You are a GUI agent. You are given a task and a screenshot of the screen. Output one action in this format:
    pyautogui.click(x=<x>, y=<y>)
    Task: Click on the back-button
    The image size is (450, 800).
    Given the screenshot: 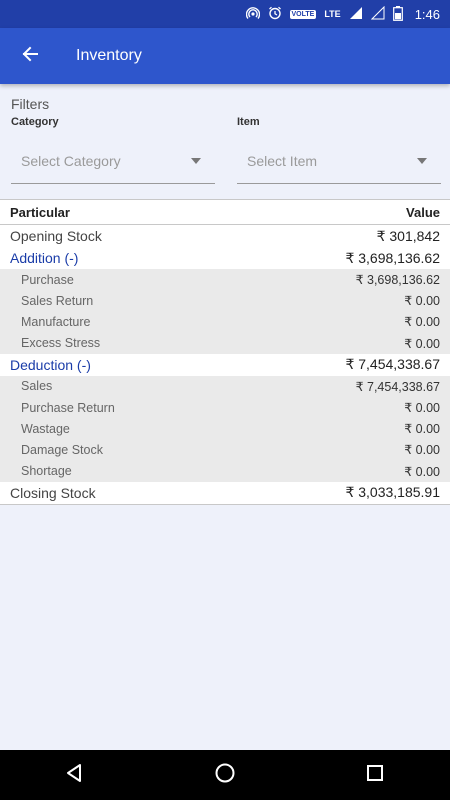 What is the action you would take?
    pyautogui.click(x=30, y=56)
    